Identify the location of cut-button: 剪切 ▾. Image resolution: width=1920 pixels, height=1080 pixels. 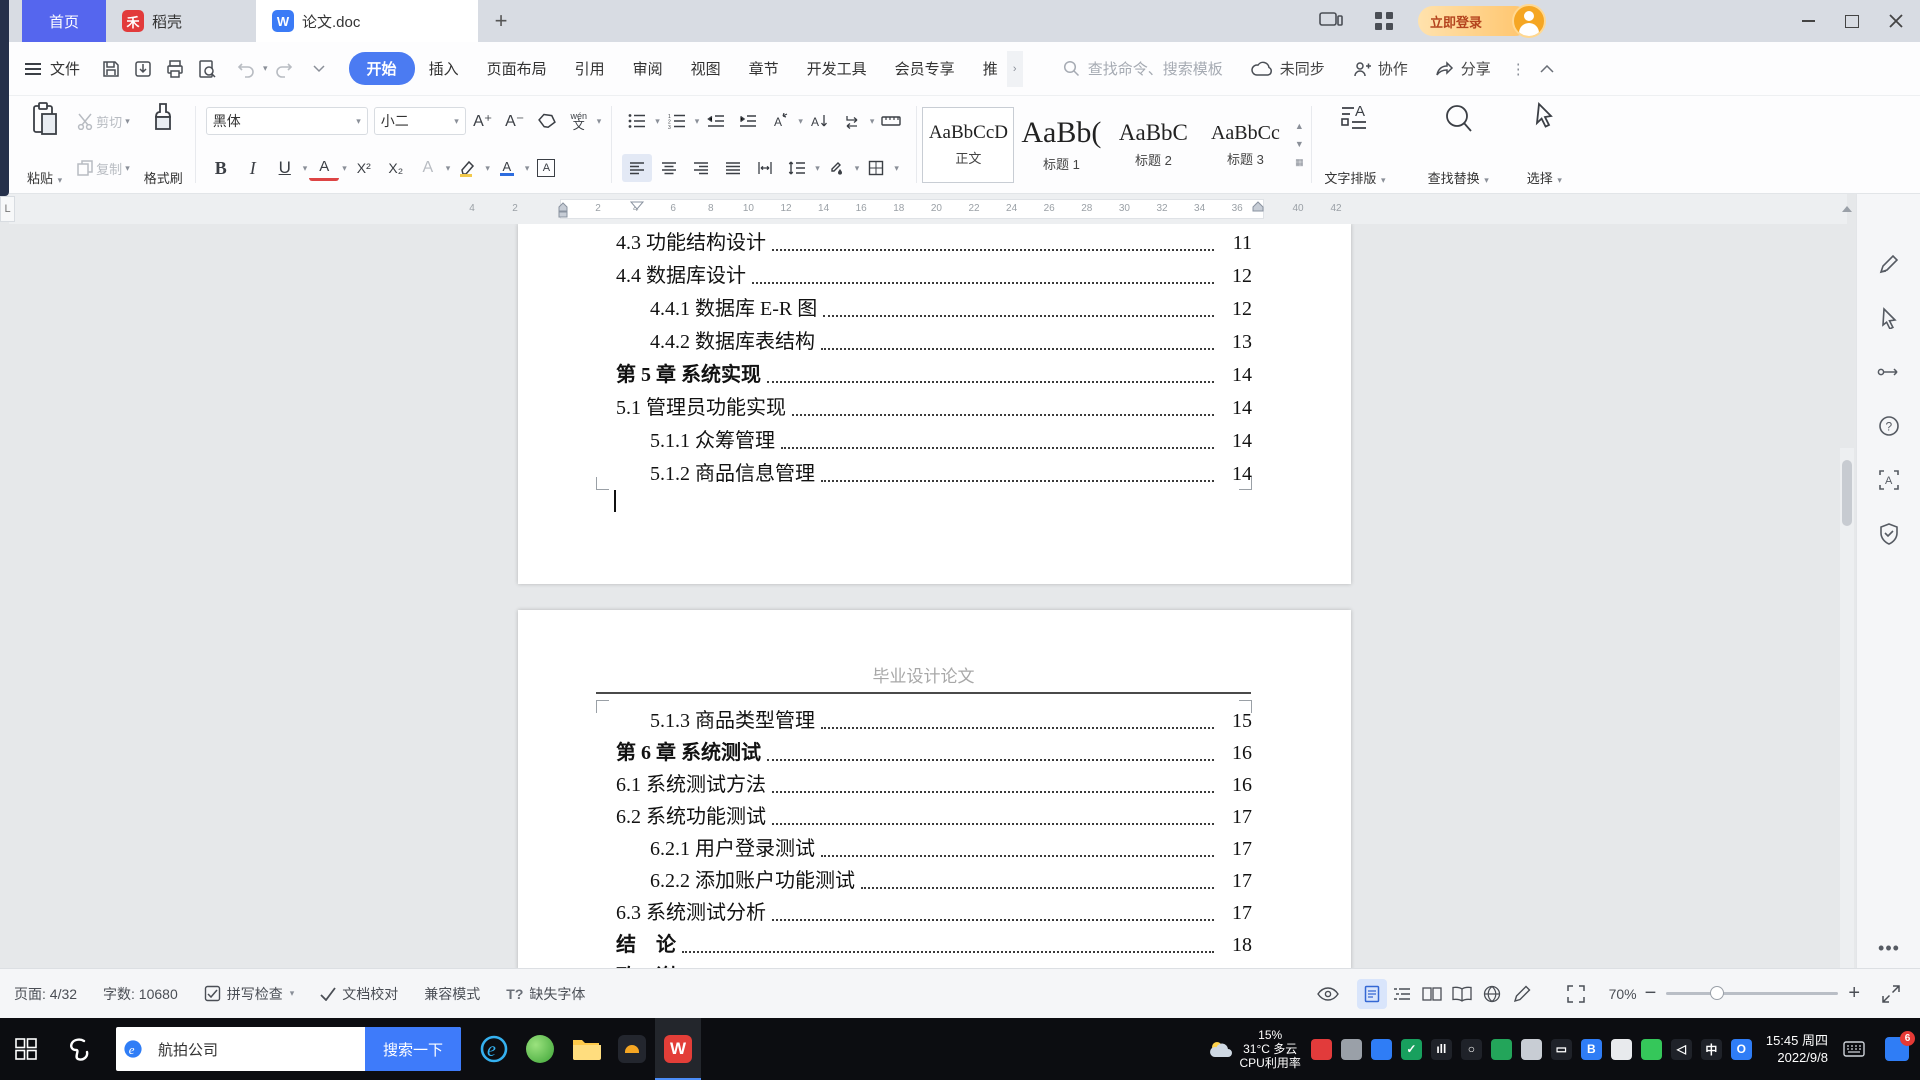
(103, 121).